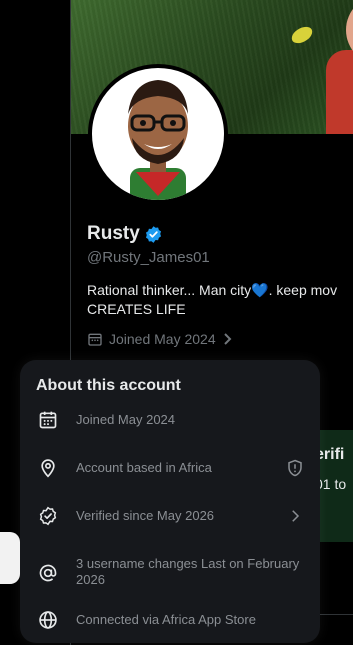 This screenshot has height=645, width=353. What do you see at coordinates (10, 558) in the screenshot?
I see `side-panel-edge` at bounding box center [10, 558].